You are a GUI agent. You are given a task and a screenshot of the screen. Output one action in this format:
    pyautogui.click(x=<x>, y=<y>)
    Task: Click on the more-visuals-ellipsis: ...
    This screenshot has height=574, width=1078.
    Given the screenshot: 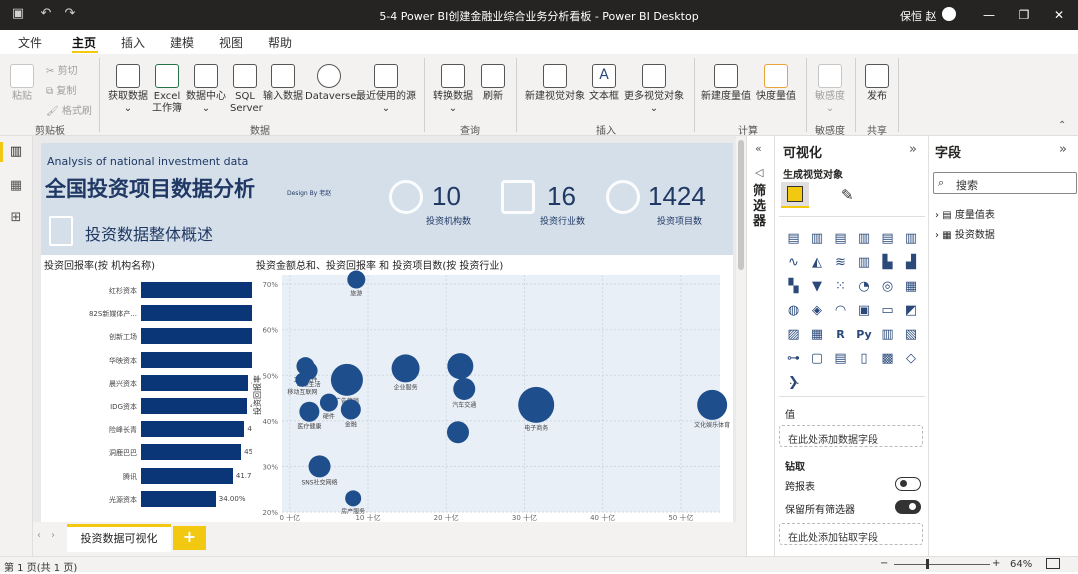 What is the action you would take?
    pyautogui.click(x=794, y=380)
    